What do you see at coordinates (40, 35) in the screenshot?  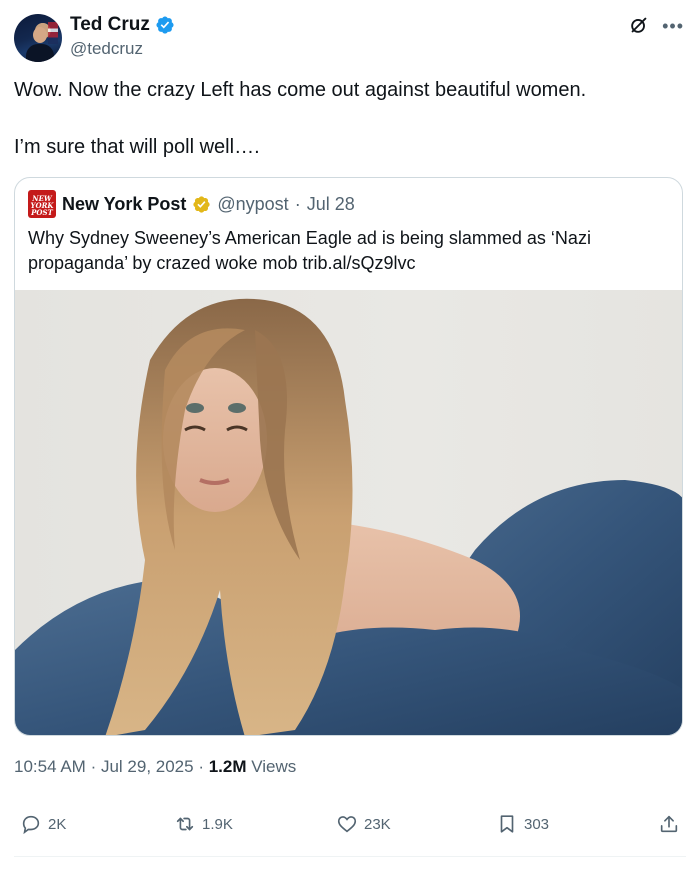 I see `avatar-face` at bounding box center [40, 35].